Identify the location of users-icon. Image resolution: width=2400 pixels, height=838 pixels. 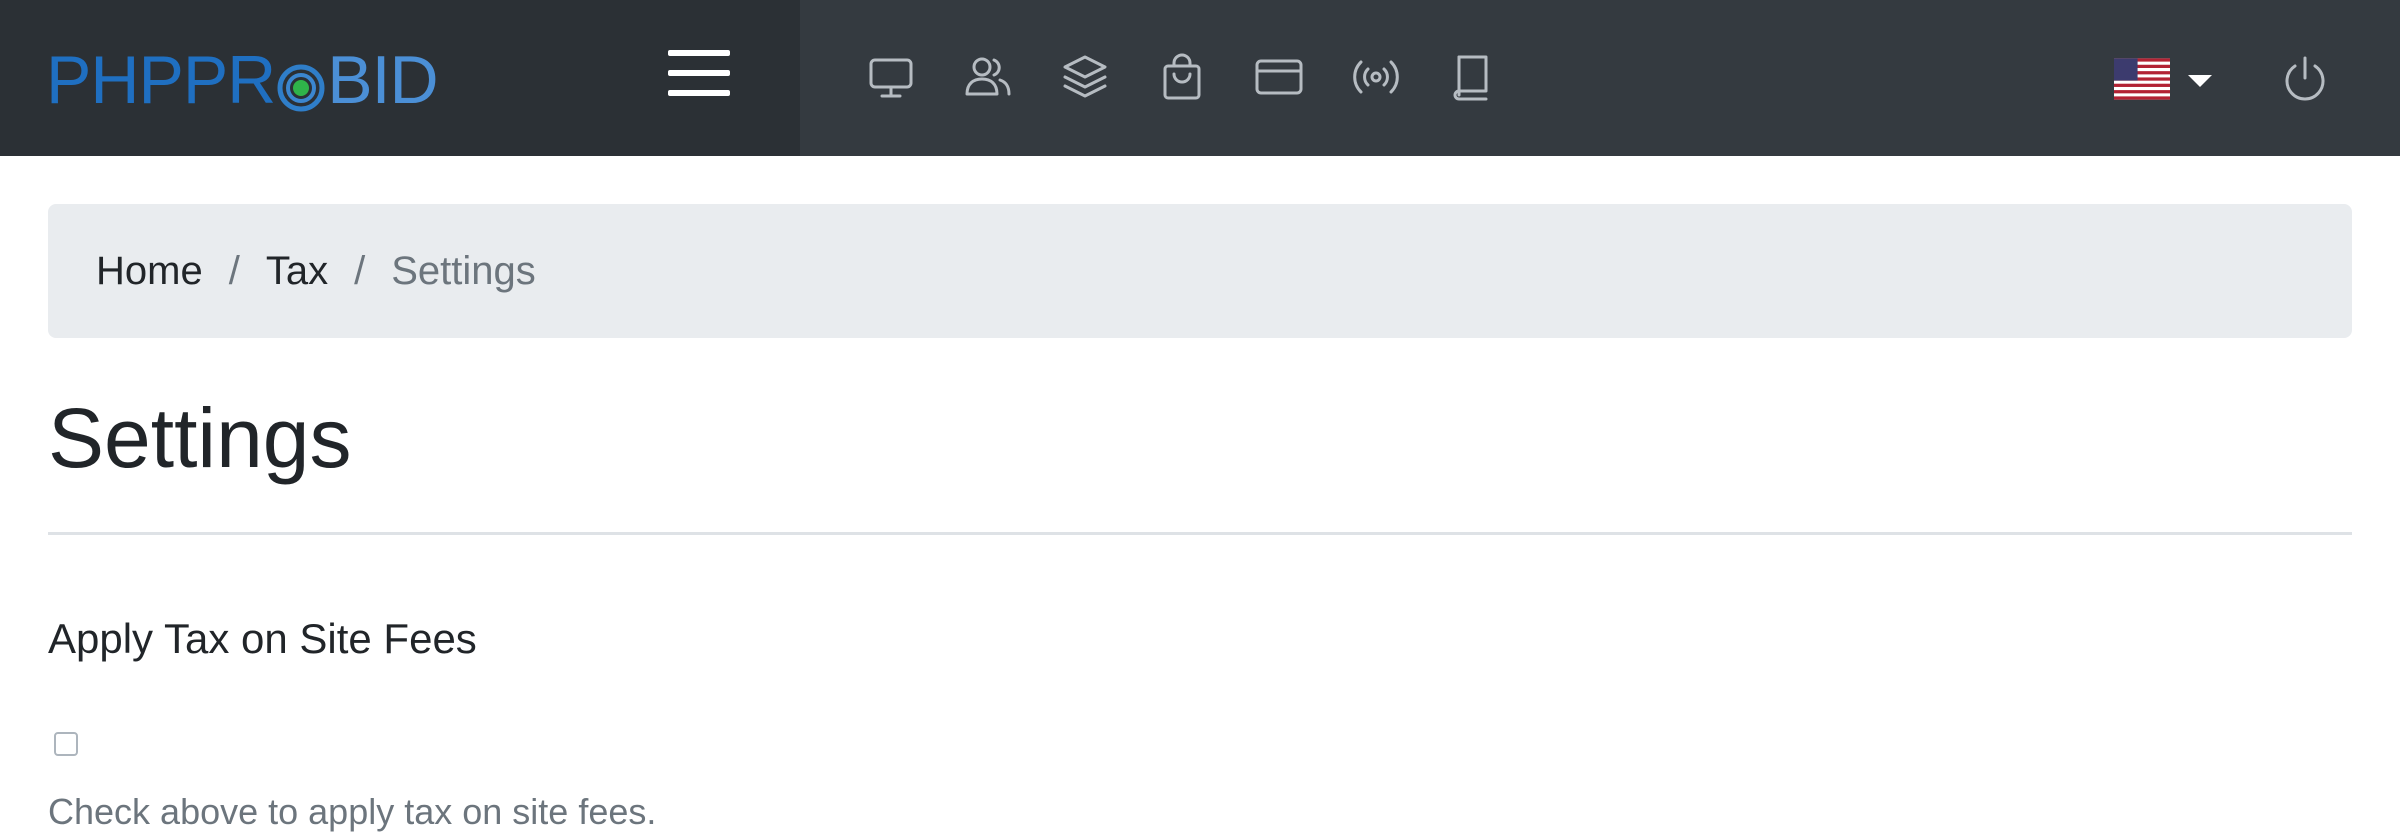
(988, 77).